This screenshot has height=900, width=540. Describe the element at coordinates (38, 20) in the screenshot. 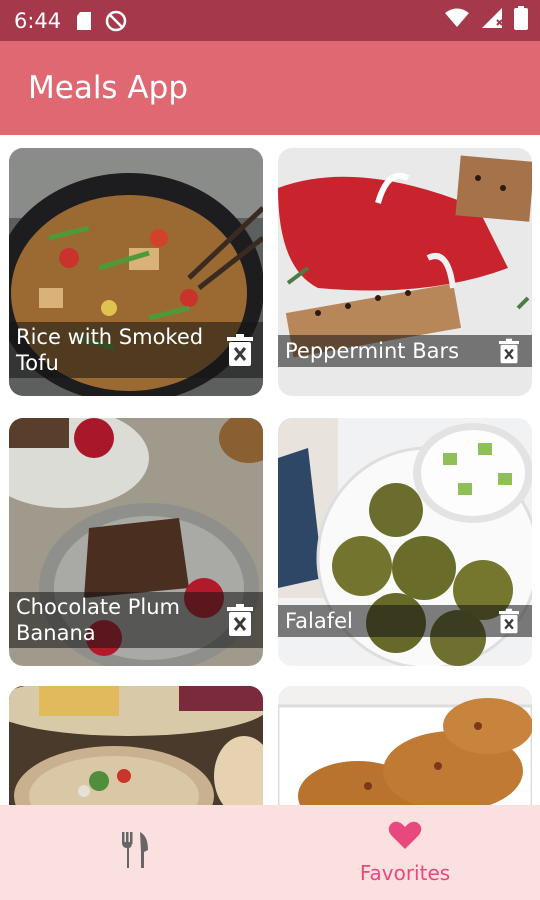

I see `status-time: 6:44` at that location.